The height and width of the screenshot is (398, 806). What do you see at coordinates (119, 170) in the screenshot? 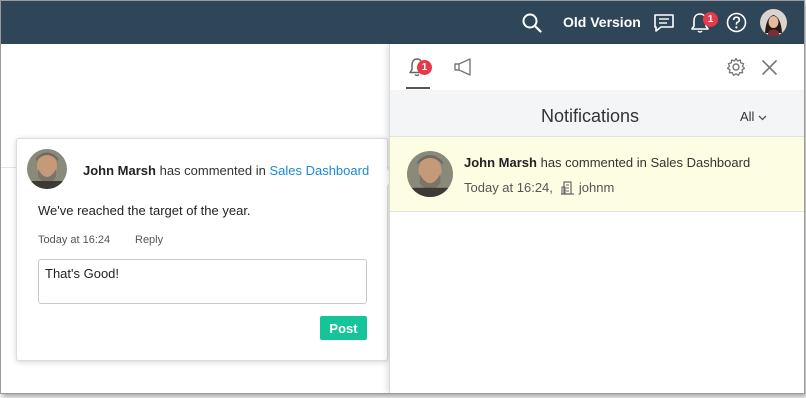
I see `comment-author: John Marsh` at bounding box center [119, 170].